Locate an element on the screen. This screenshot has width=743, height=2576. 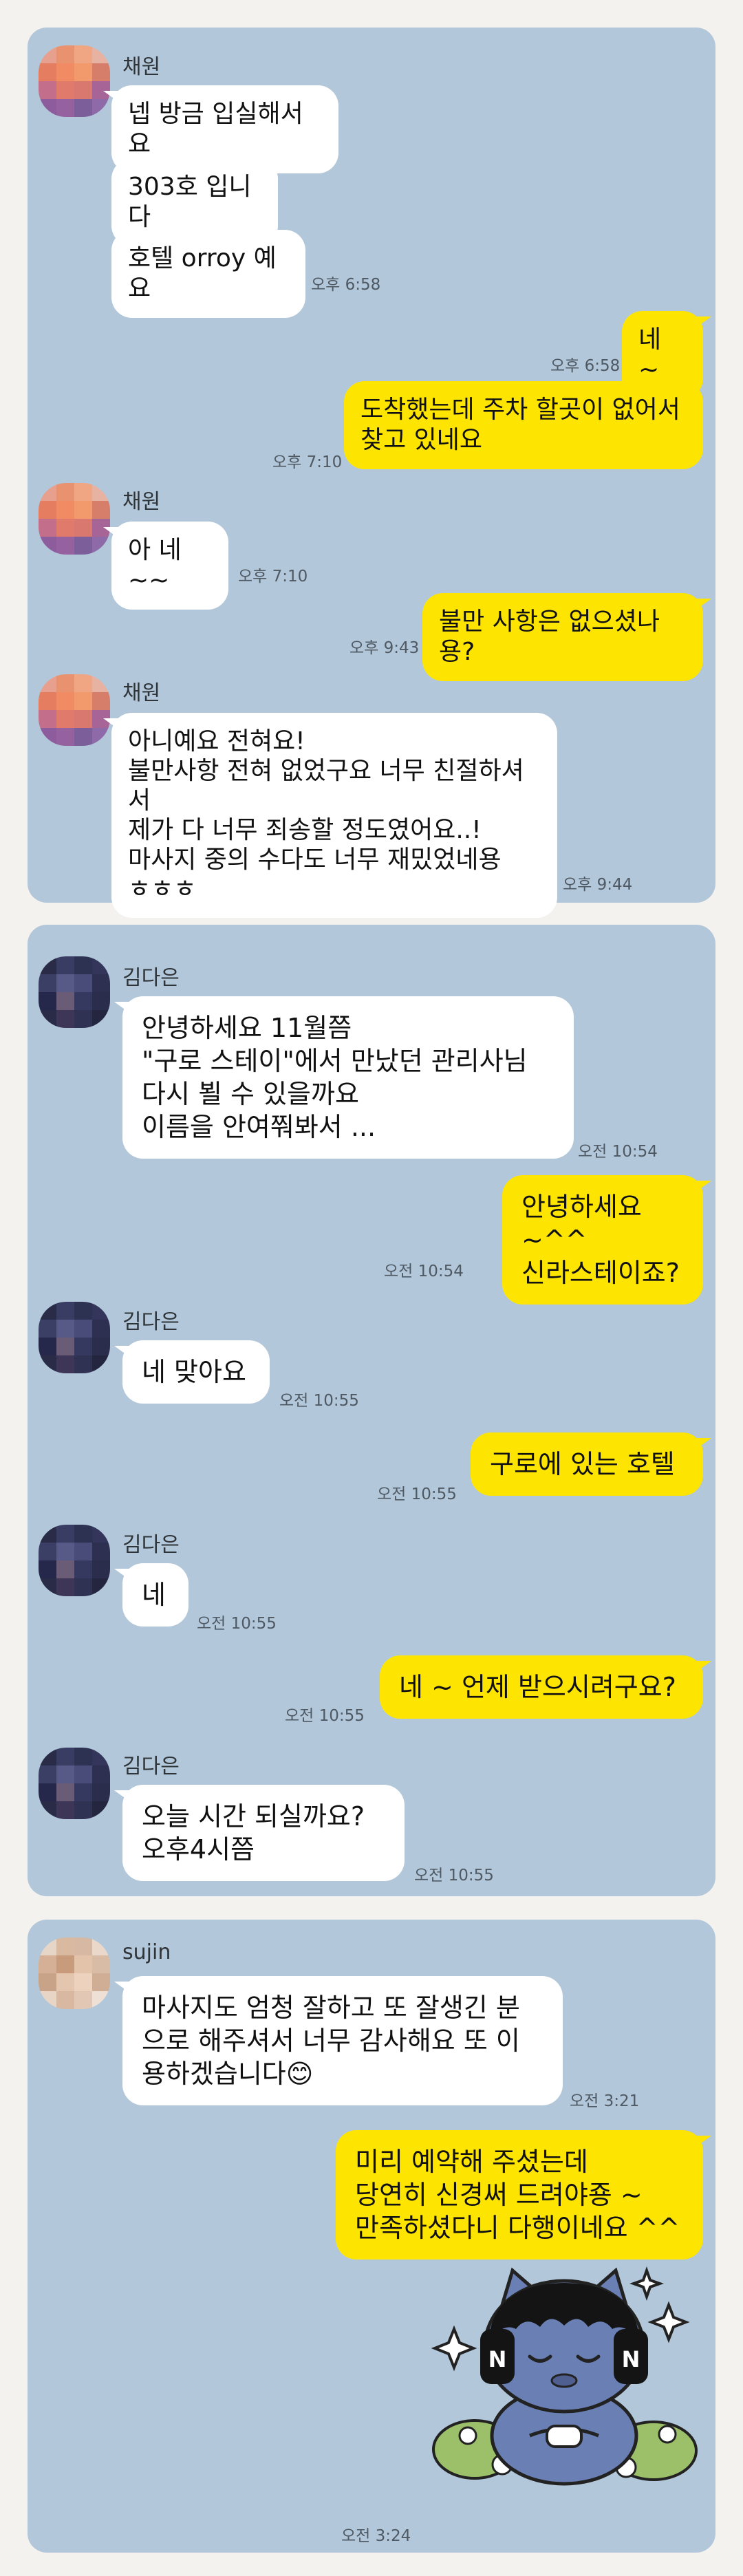
message-bubble: 오늘 시간 되실까요? 오후4시쯤 is located at coordinates (259, 1833).